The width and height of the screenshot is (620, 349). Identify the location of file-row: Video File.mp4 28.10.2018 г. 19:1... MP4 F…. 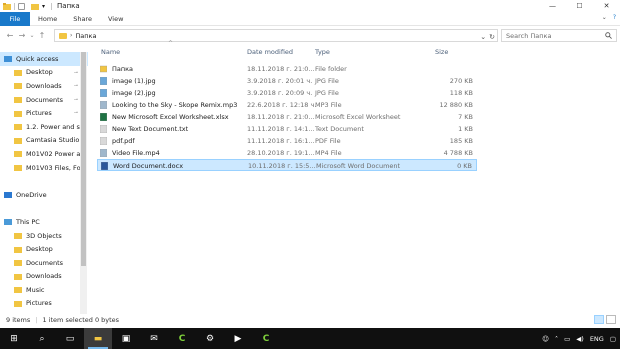
(287, 153).